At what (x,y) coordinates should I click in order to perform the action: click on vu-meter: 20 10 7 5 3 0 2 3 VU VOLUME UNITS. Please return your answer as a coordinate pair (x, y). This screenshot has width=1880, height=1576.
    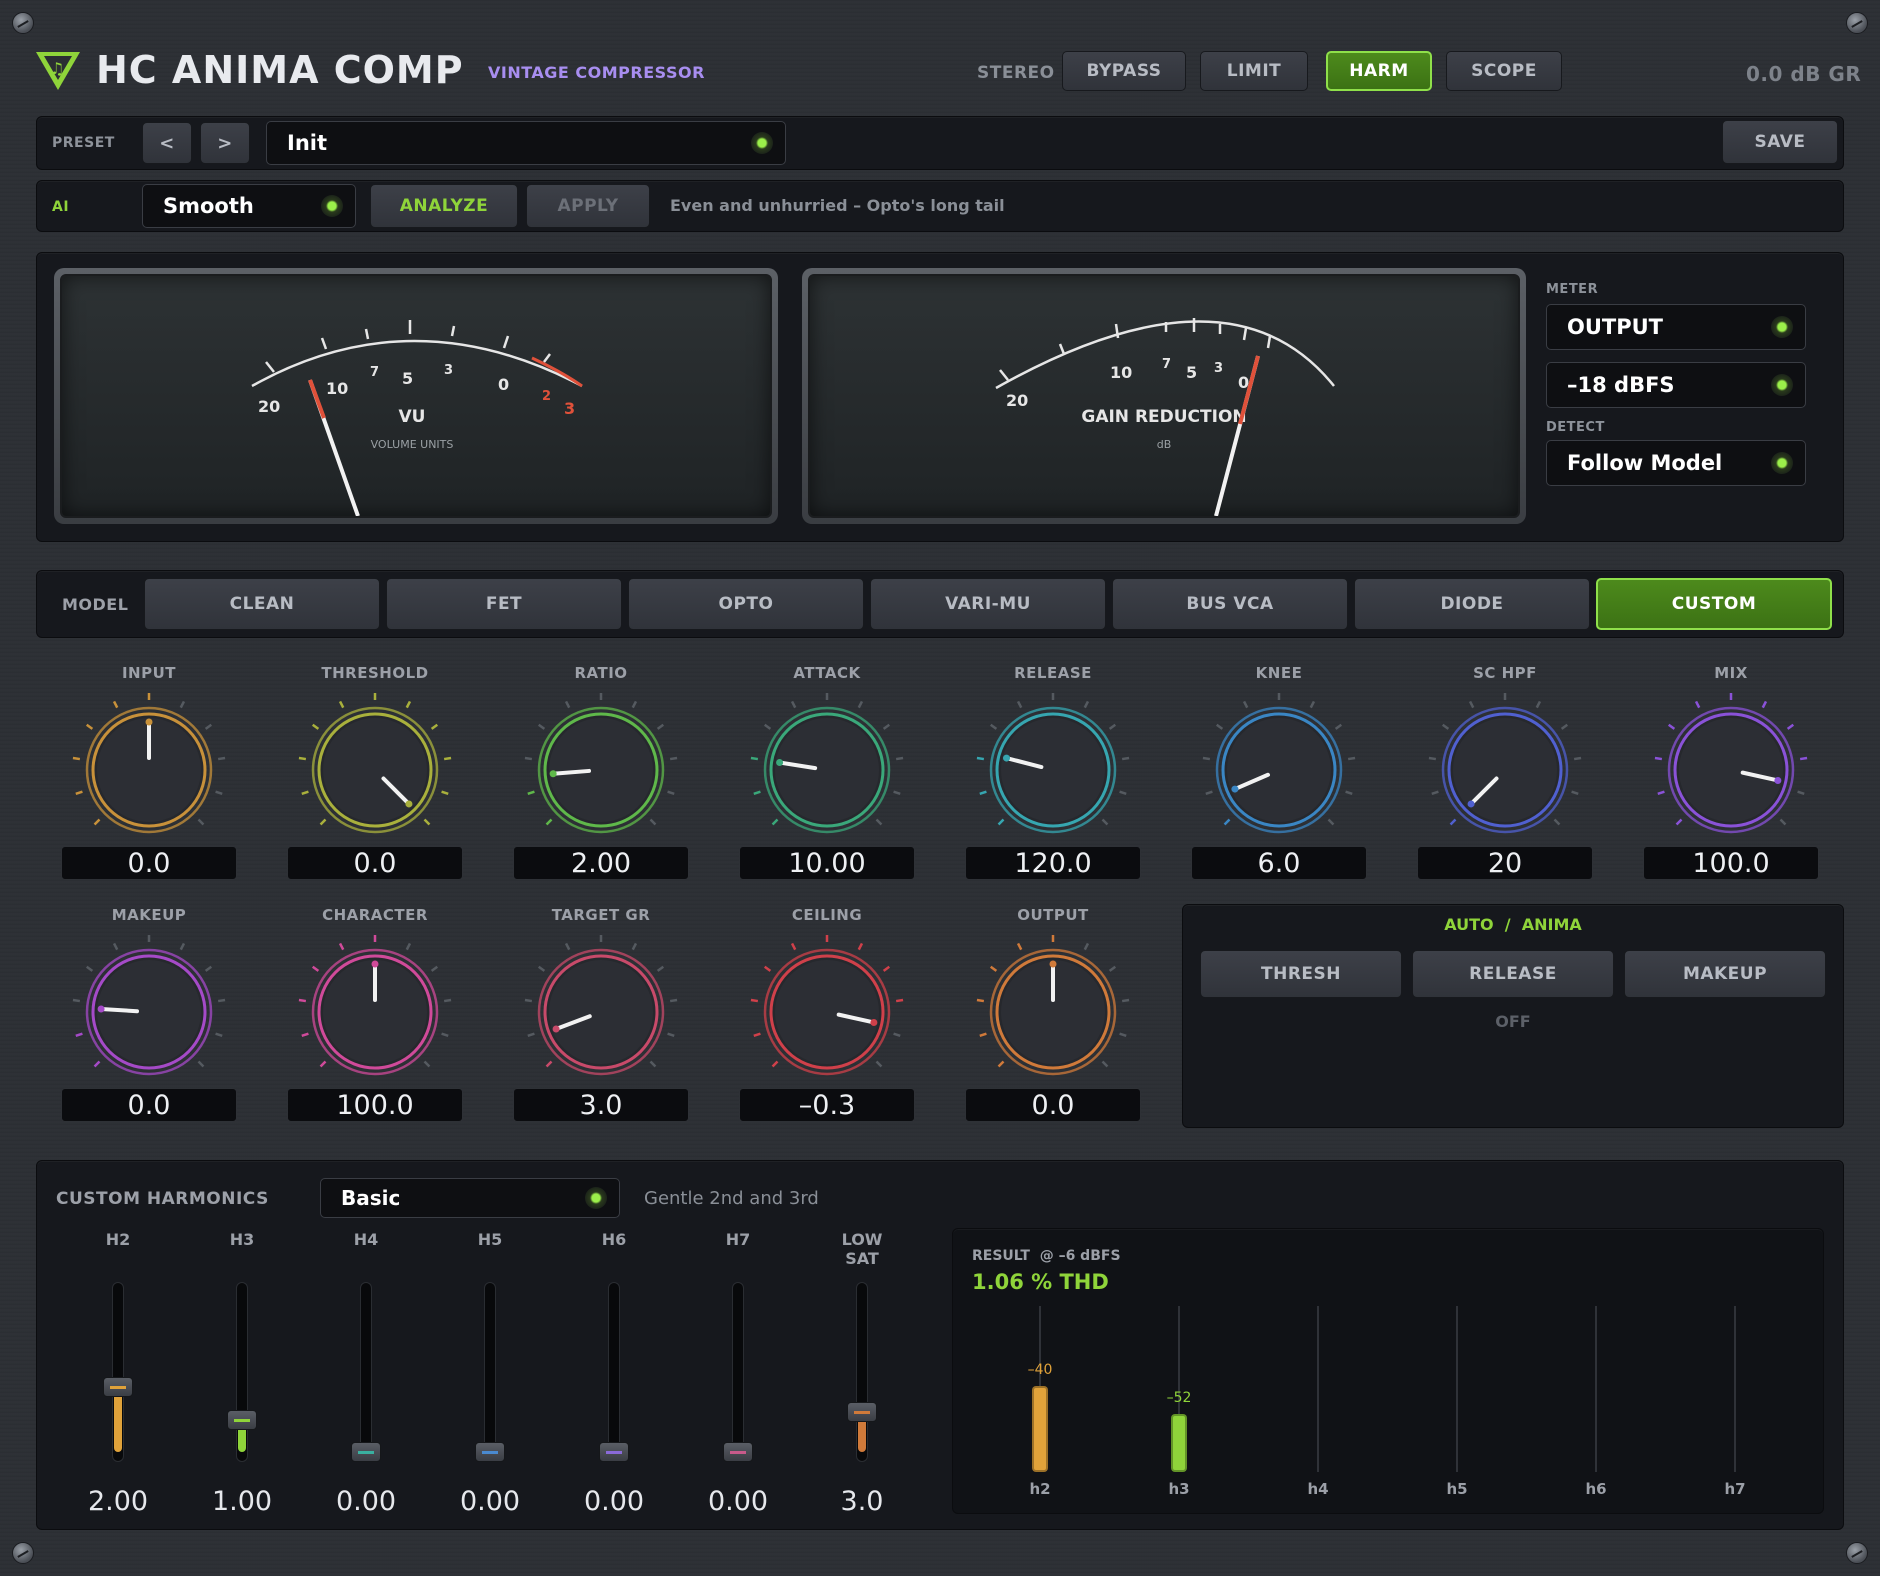
    Looking at the image, I should click on (416, 396).